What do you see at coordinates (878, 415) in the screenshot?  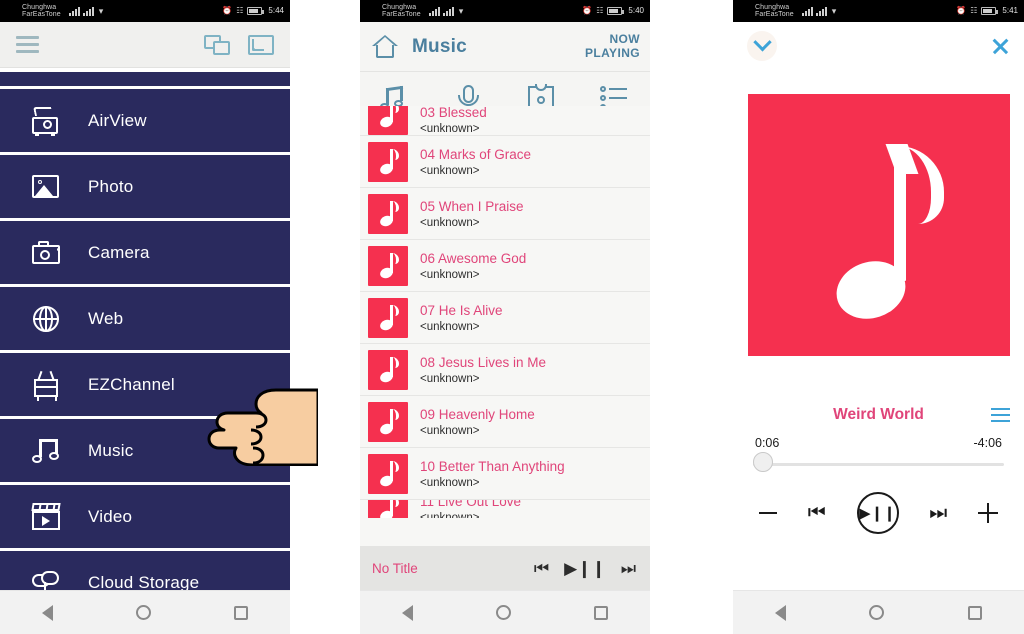 I see `track-title-row: Weird World` at bounding box center [878, 415].